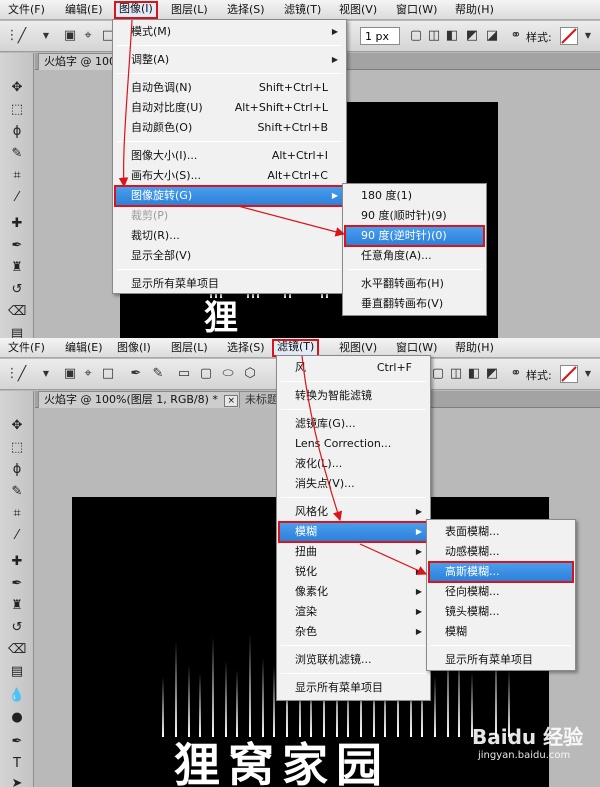  What do you see at coordinates (353, 552) in the screenshot?
I see `menu-item: 扭曲 ▶` at bounding box center [353, 552].